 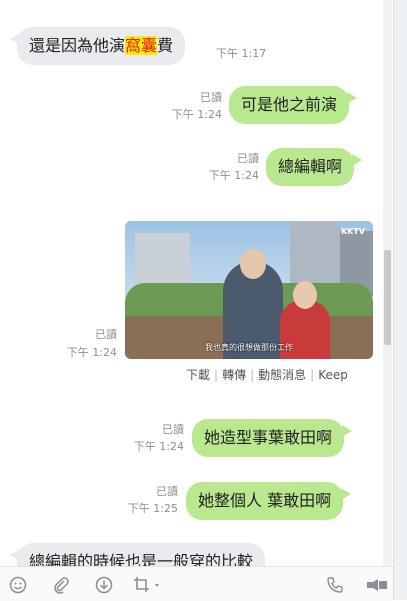 I want to click on message-text: 總編輯的時候也是一般穿的比較, so click(x=141, y=559).